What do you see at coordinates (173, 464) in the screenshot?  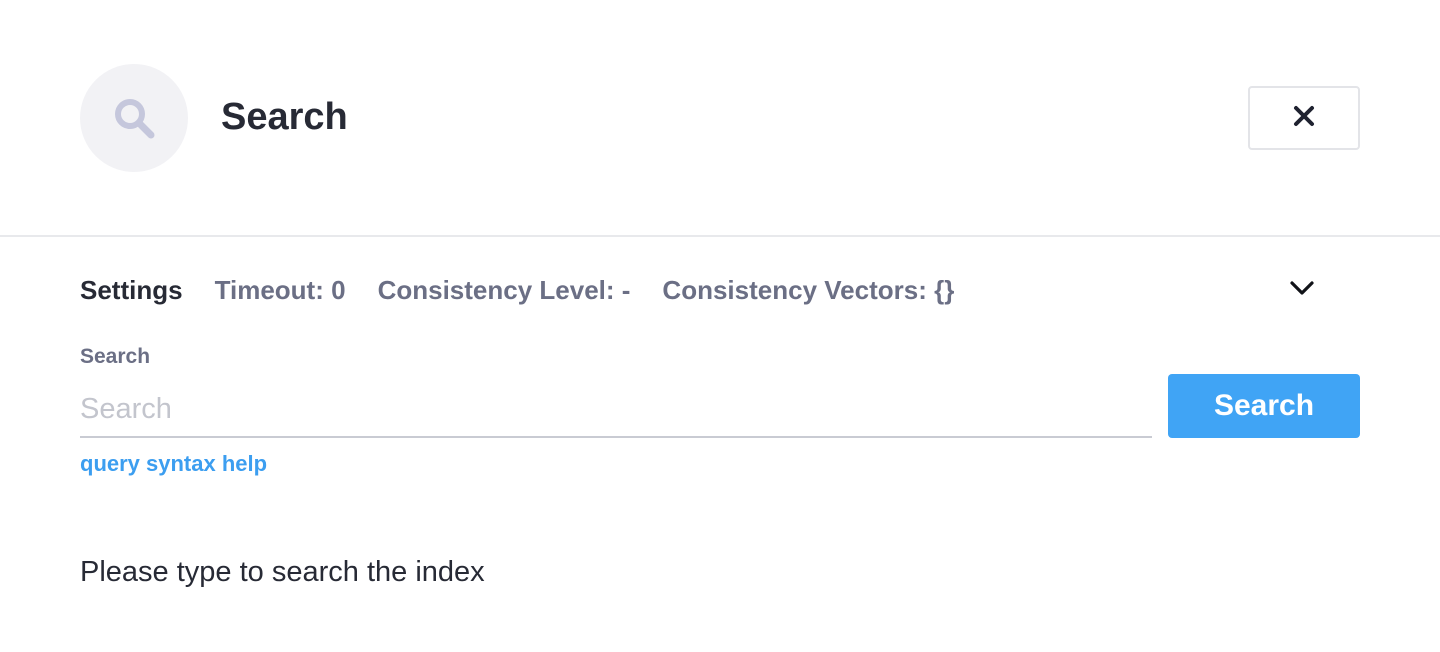 I see `query-syntax-help-link: query syntax help` at bounding box center [173, 464].